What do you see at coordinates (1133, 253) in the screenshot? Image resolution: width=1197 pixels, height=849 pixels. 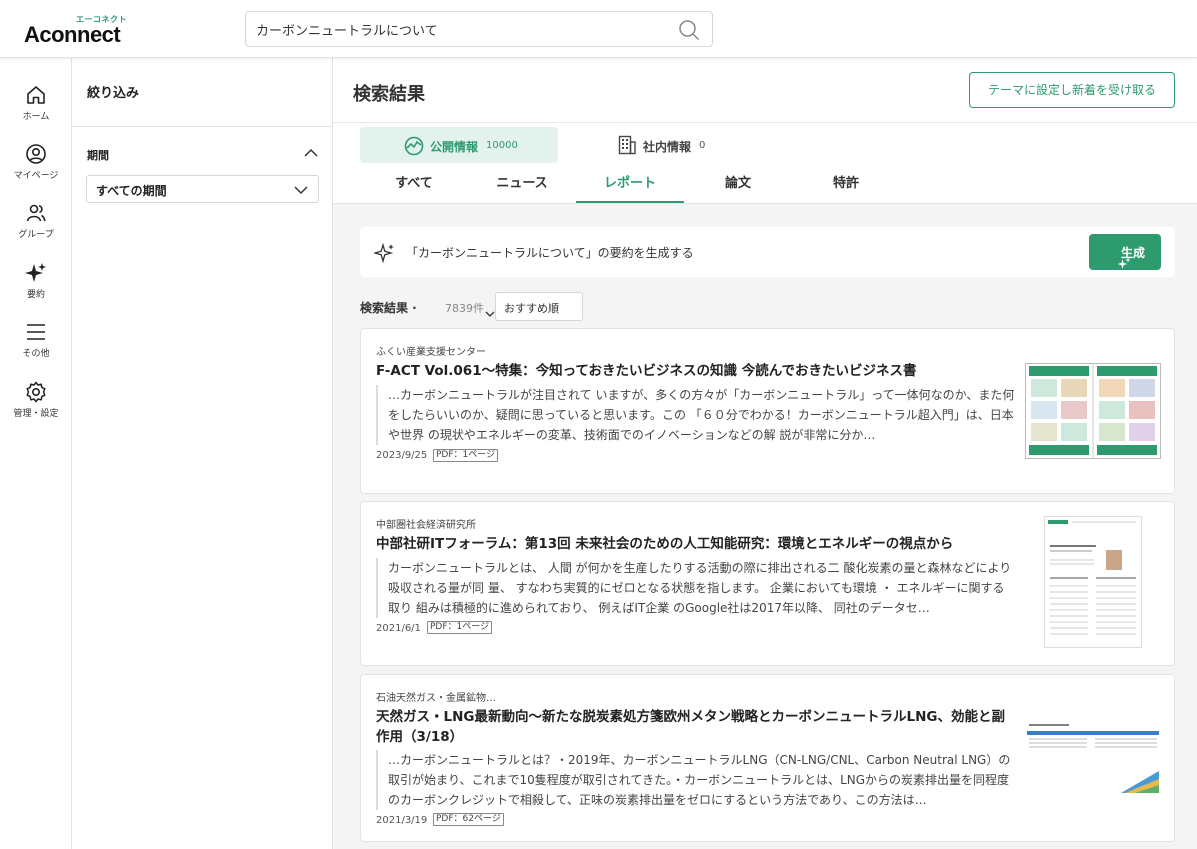 I see `generate-button-label: 生成` at bounding box center [1133, 253].